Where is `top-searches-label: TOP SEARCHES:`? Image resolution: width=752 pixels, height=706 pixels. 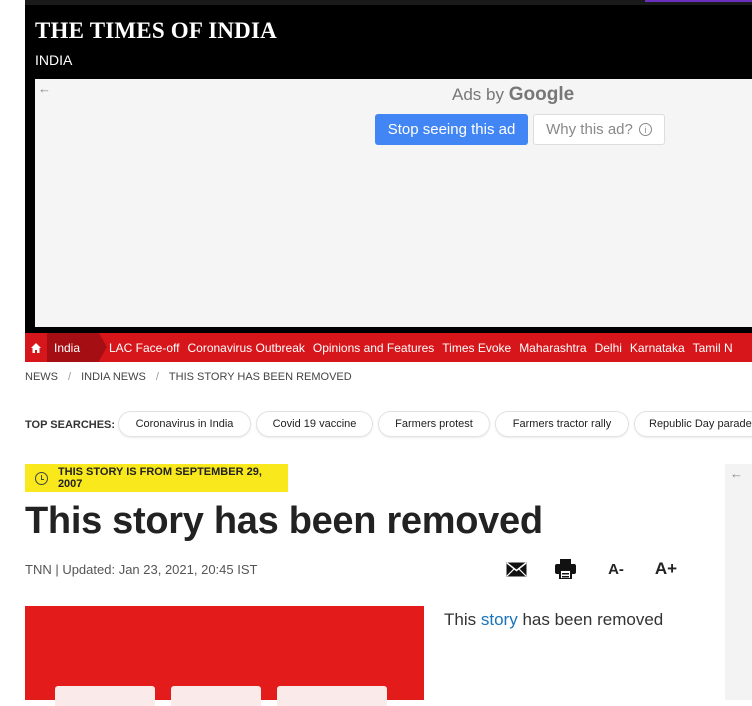 top-searches-label: TOP SEARCHES: is located at coordinates (70, 425).